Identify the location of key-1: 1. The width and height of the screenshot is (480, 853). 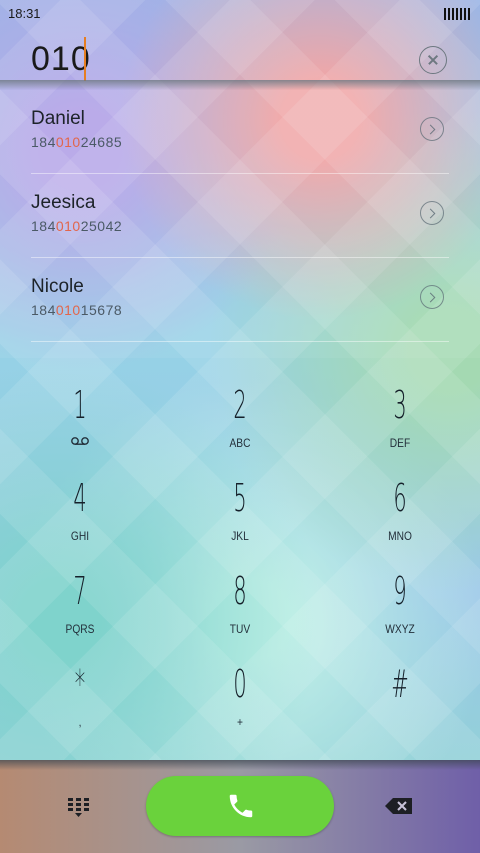
(80, 406).